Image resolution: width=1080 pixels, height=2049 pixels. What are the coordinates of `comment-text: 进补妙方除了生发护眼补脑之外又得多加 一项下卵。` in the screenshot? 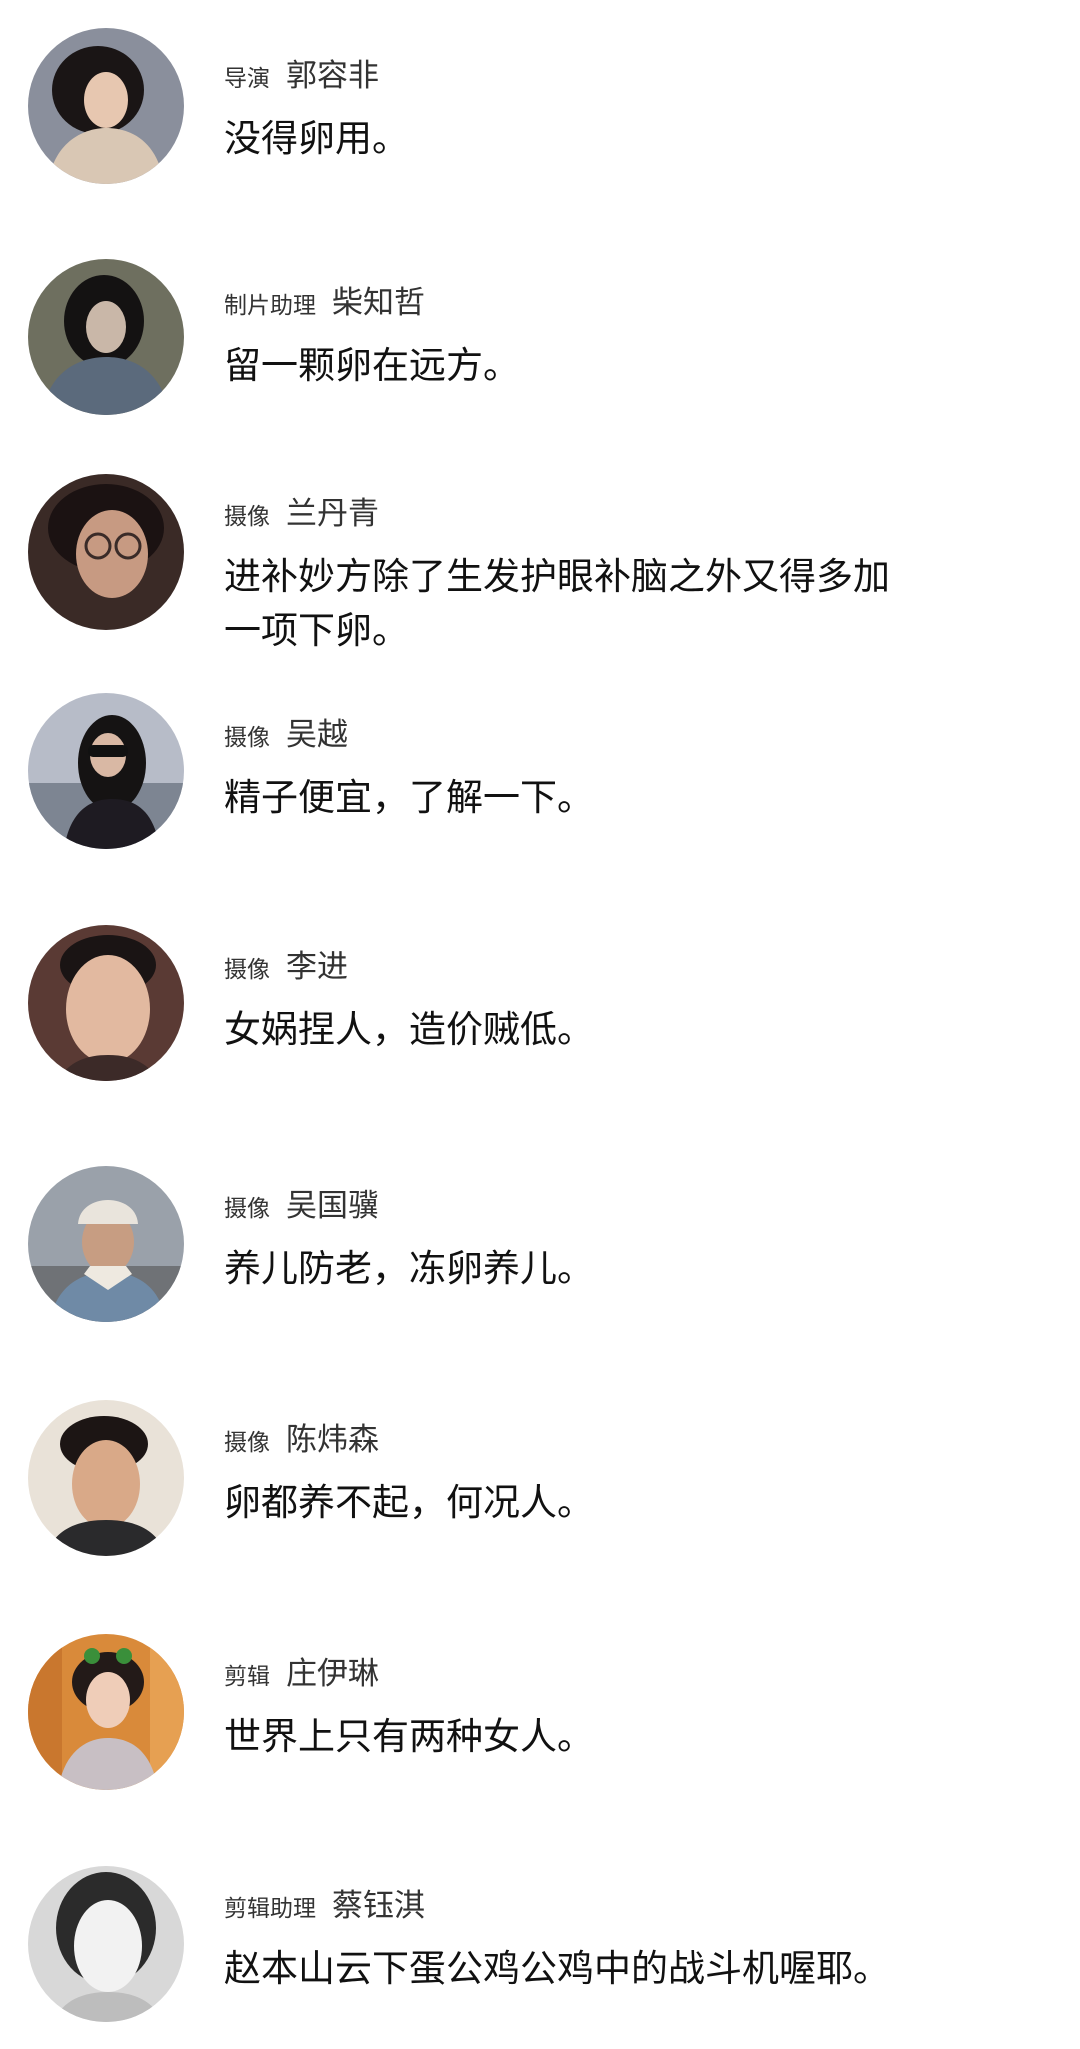 It's located at (557, 603).